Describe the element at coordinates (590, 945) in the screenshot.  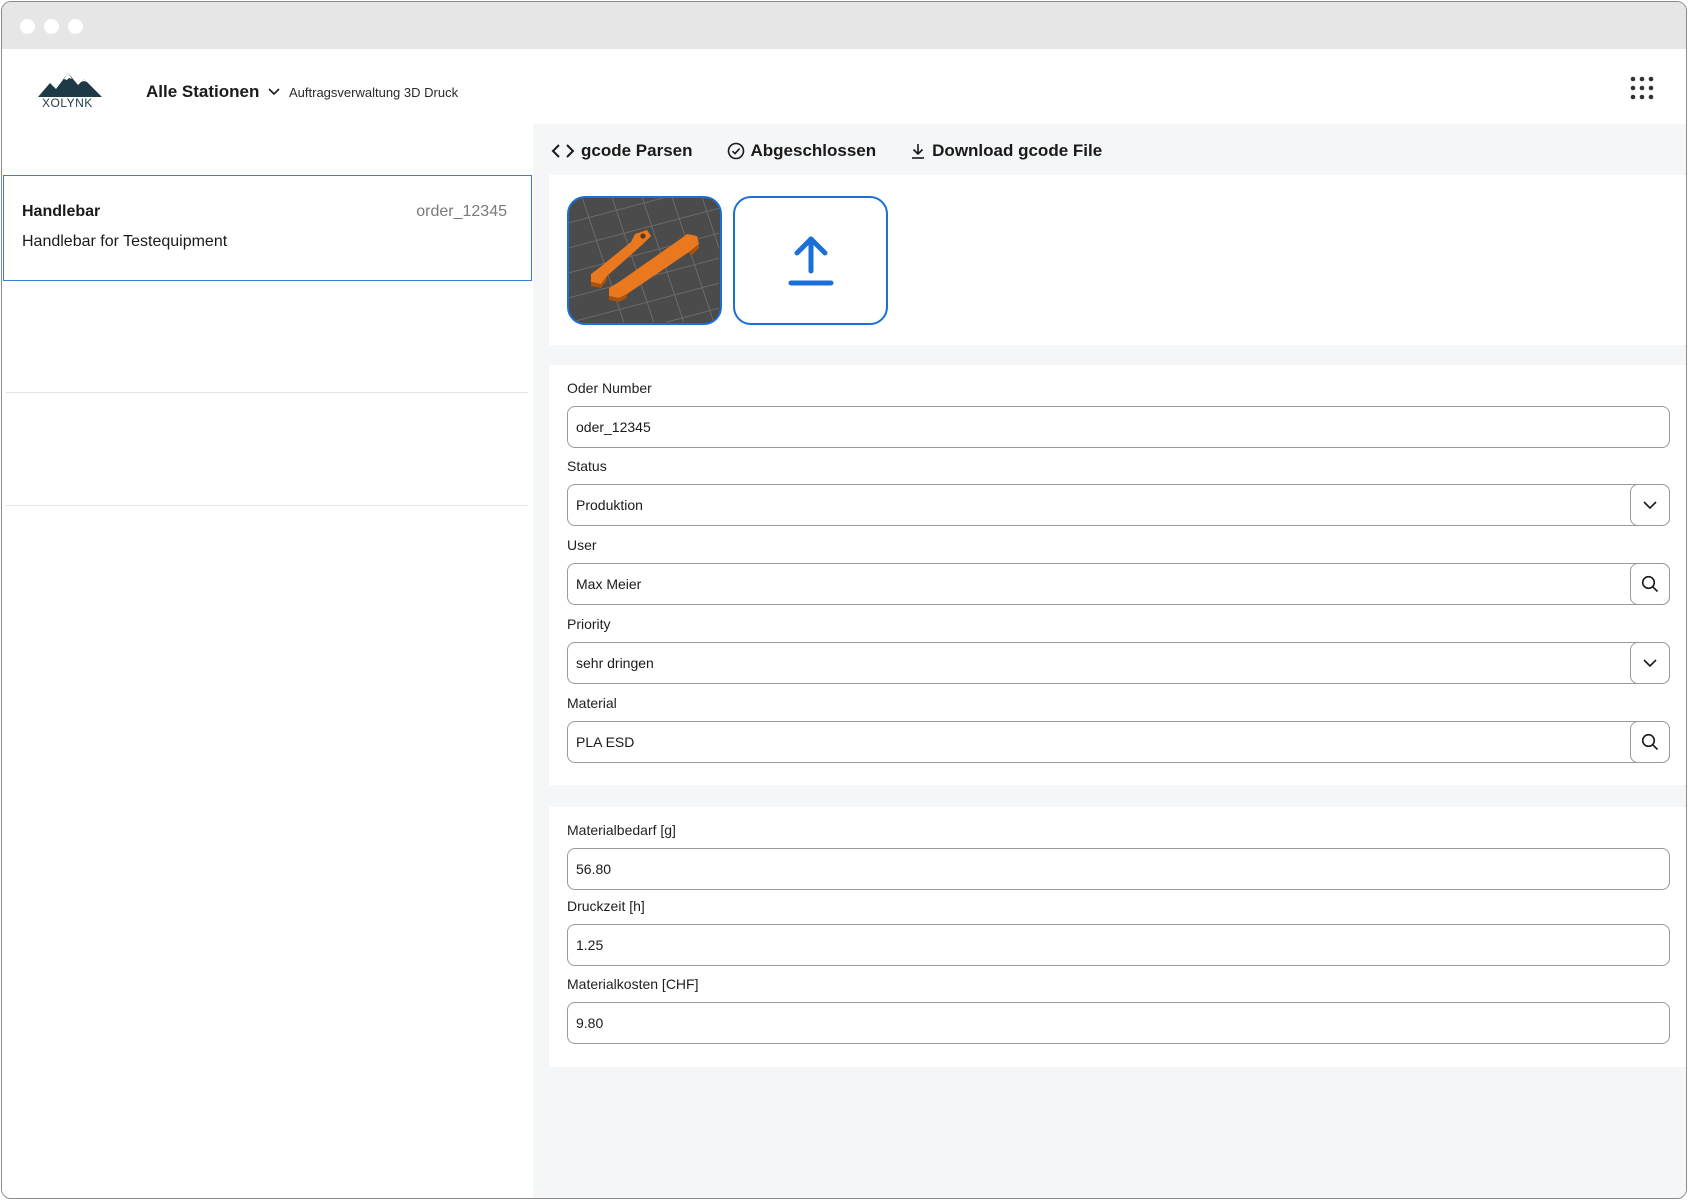
I see `print-time-value: 1.25` at that location.